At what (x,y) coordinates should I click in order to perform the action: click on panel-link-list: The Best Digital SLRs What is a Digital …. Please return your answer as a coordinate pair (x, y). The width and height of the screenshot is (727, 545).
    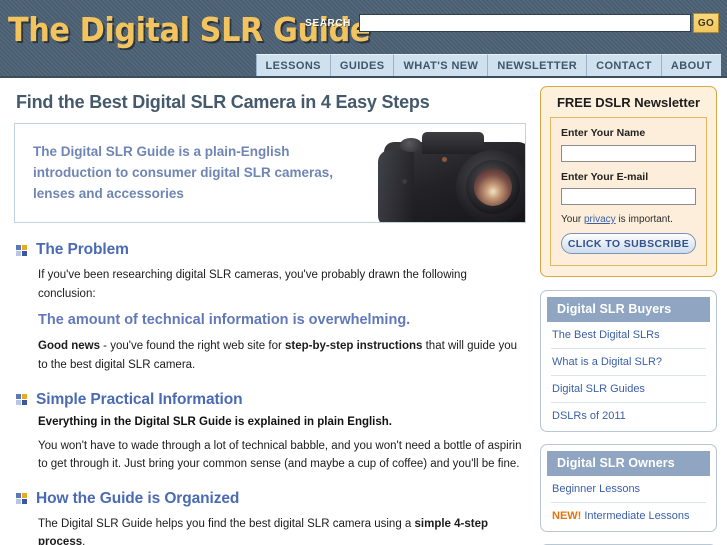
    Looking at the image, I should click on (628, 376).